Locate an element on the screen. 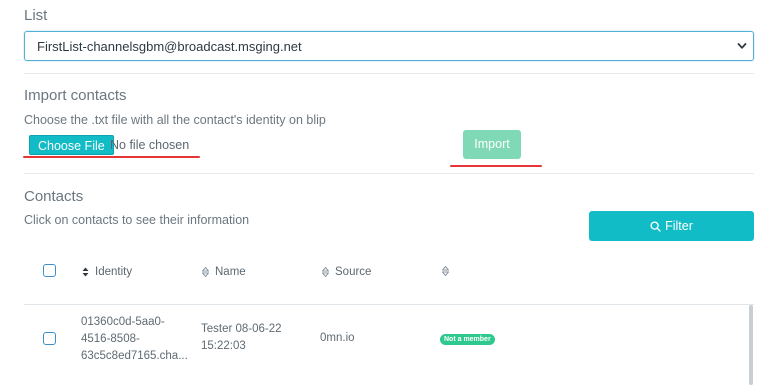  identity-line: 01360c0d-5aa0- is located at coordinates (123, 322).